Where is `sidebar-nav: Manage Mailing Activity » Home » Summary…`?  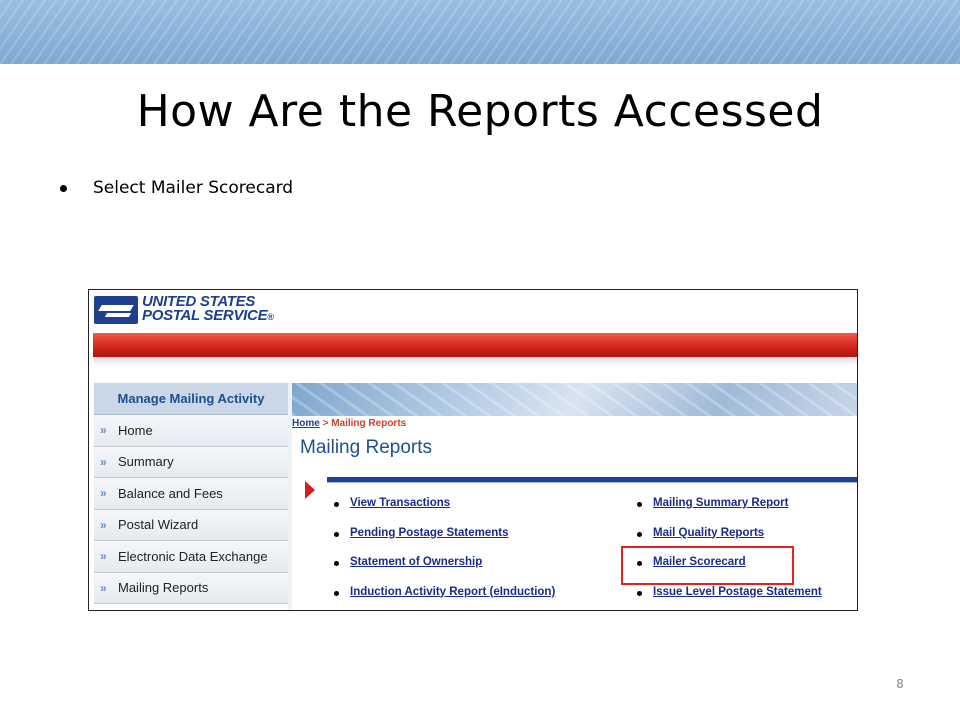
sidebar-nav: Manage Mailing Activity » Home » Summary… is located at coordinates (191, 493).